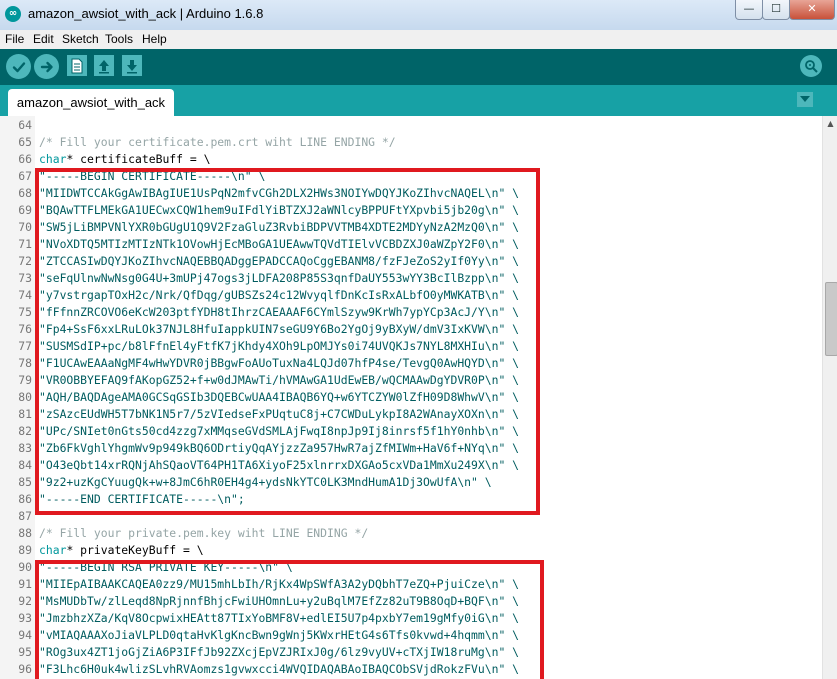  What do you see at coordinates (43, 39) in the screenshot?
I see `menu-edit: Edit` at bounding box center [43, 39].